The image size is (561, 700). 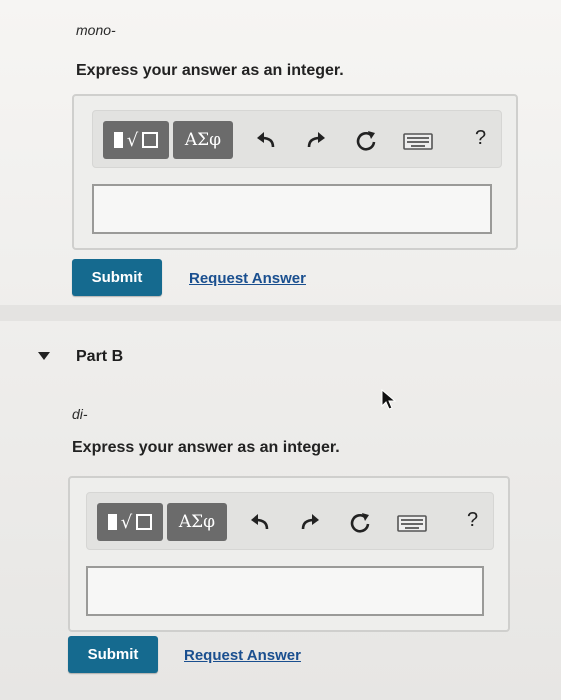 I want to click on part-b-request-answer-link: Request Answer, so click(x=242, y=655).